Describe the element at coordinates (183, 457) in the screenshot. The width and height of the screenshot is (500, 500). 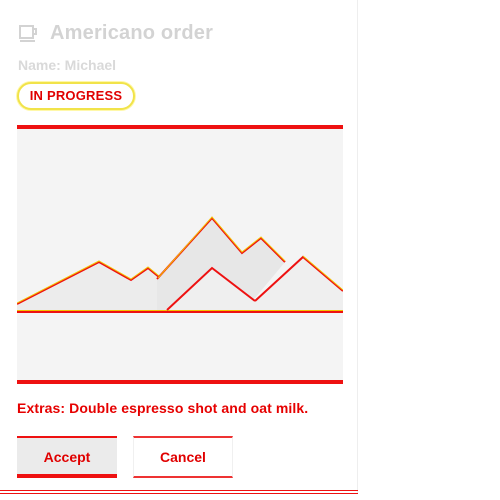
I see `cancel-button: Cancel` at that location.